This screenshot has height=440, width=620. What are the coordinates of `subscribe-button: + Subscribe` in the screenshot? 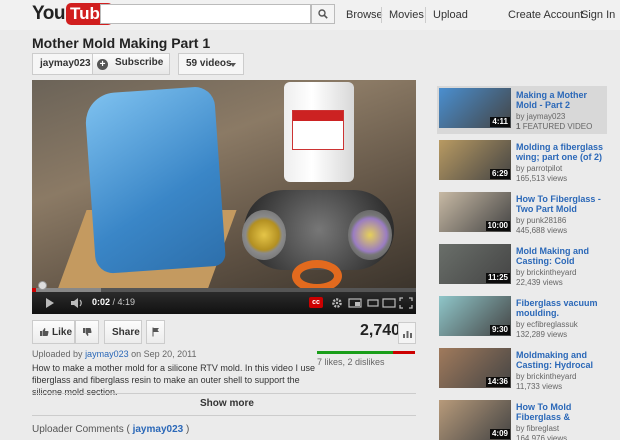 It's located at (131, 64).